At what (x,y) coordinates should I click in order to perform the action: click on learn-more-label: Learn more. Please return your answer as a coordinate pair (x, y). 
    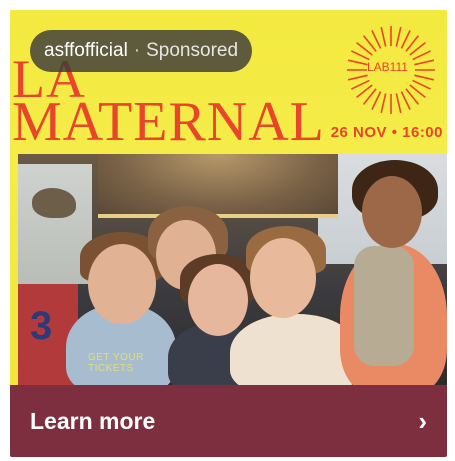
    Looking at the image, I should click on (93, 420).